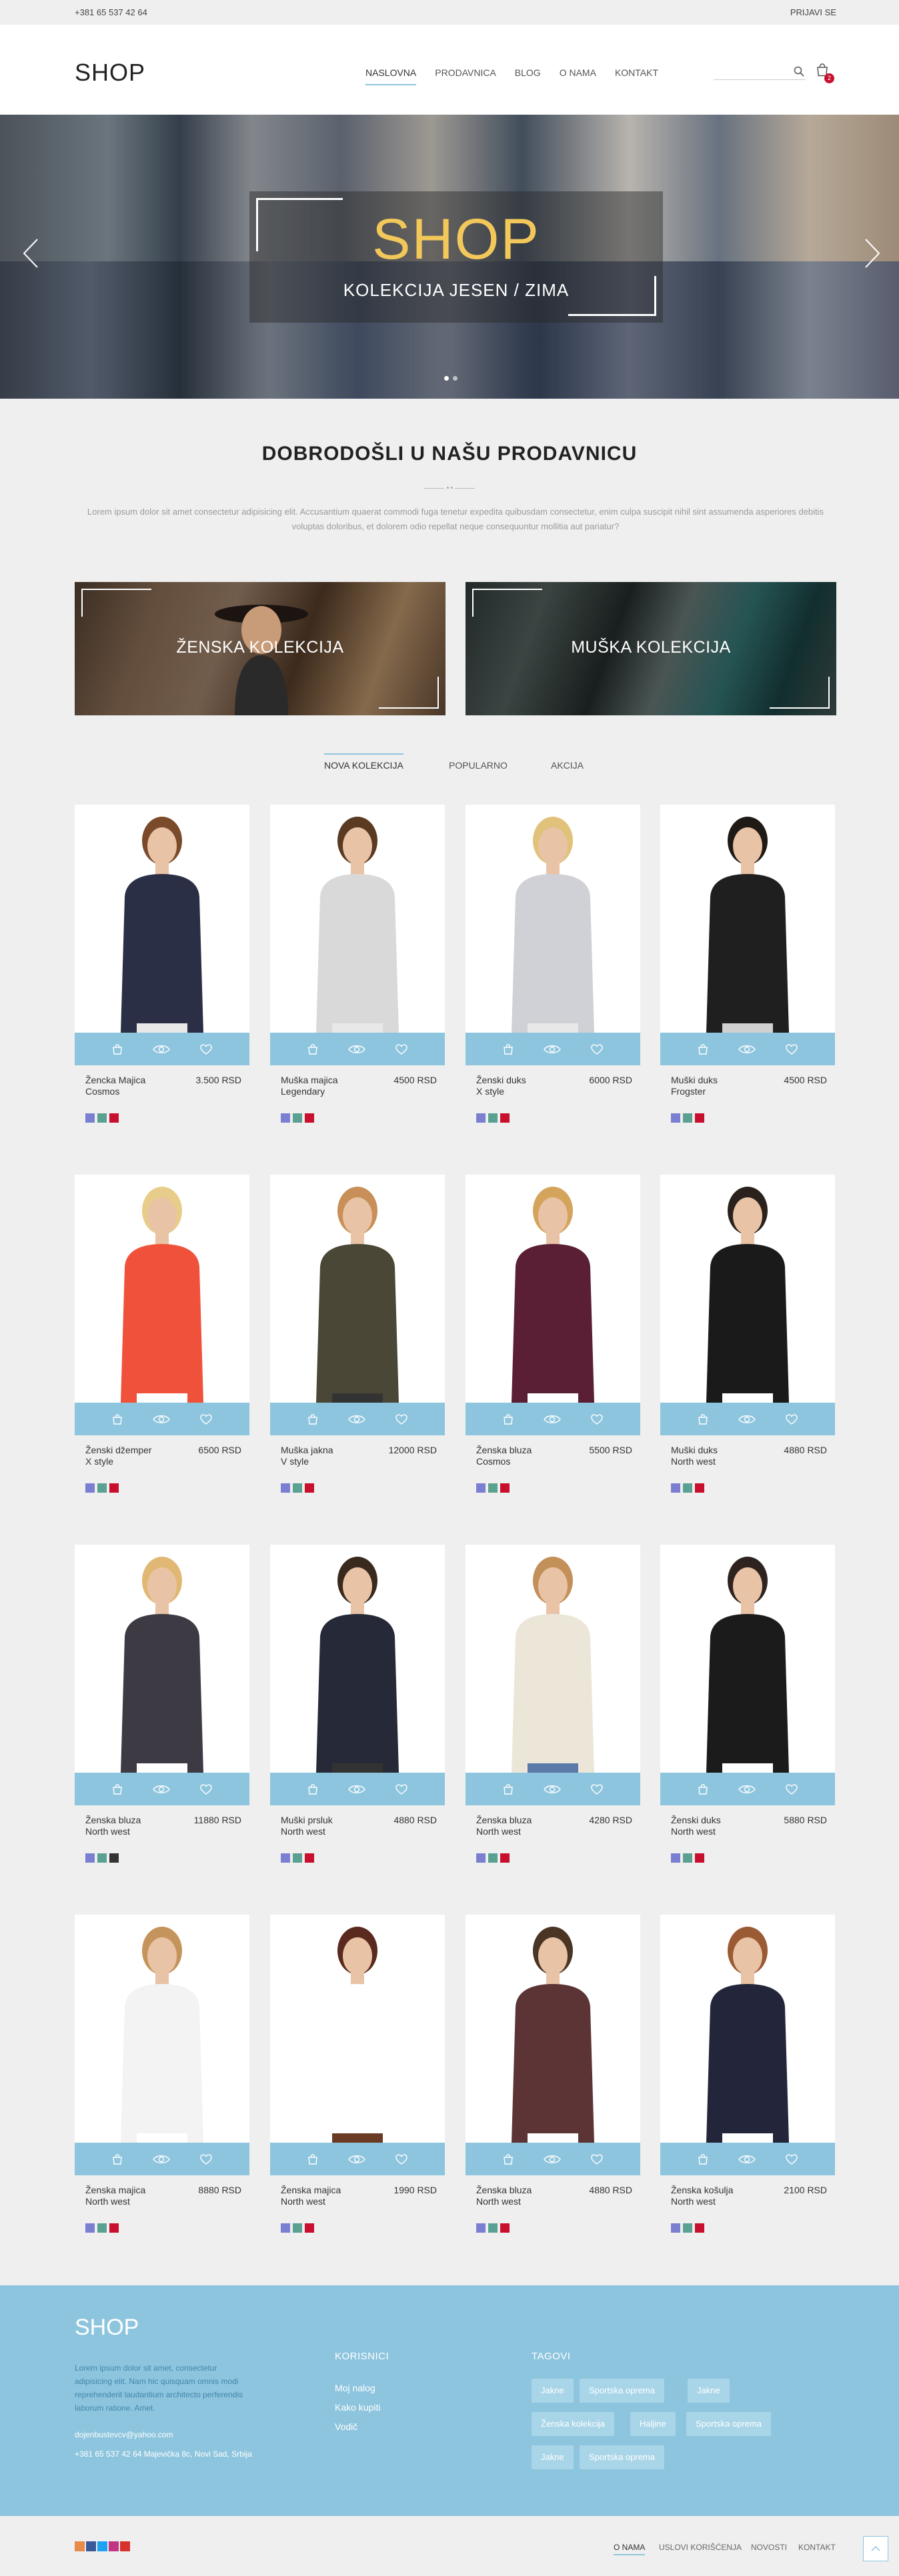 The width and height of the screenshot is (899, 2576). I want to click on bottom-link-news: NOVOSTI, so click(769, 2547).